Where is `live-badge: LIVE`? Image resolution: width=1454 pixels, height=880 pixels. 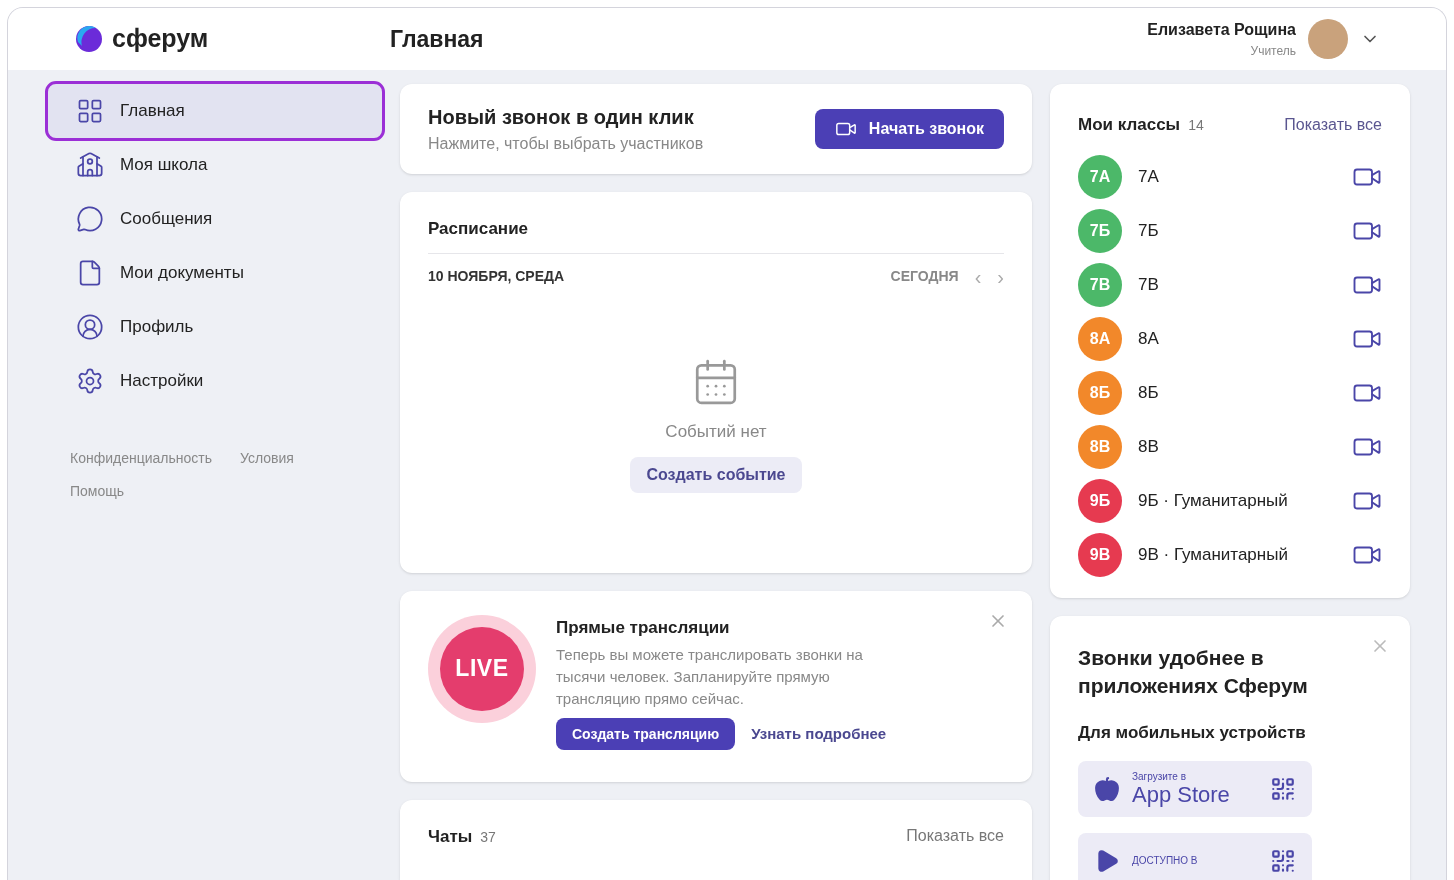 live-badge: LIVE is located at coordinates (482, 668).